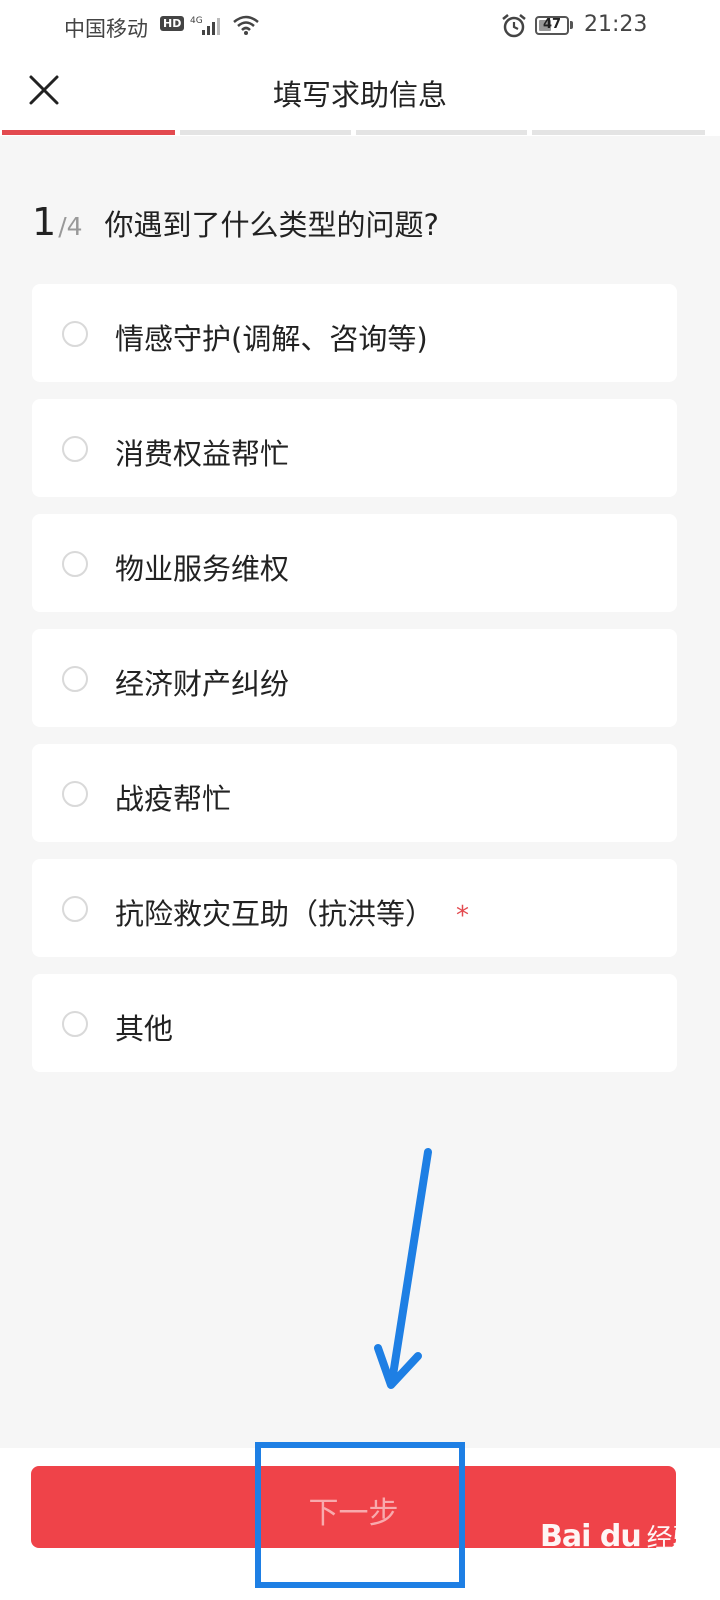 The width and height of the screenshot is (720, 1600). Describe the element at coordinates (601, 1575) in the screenshot. I see `watermark-url: jingyan.baidu.com` at that location.